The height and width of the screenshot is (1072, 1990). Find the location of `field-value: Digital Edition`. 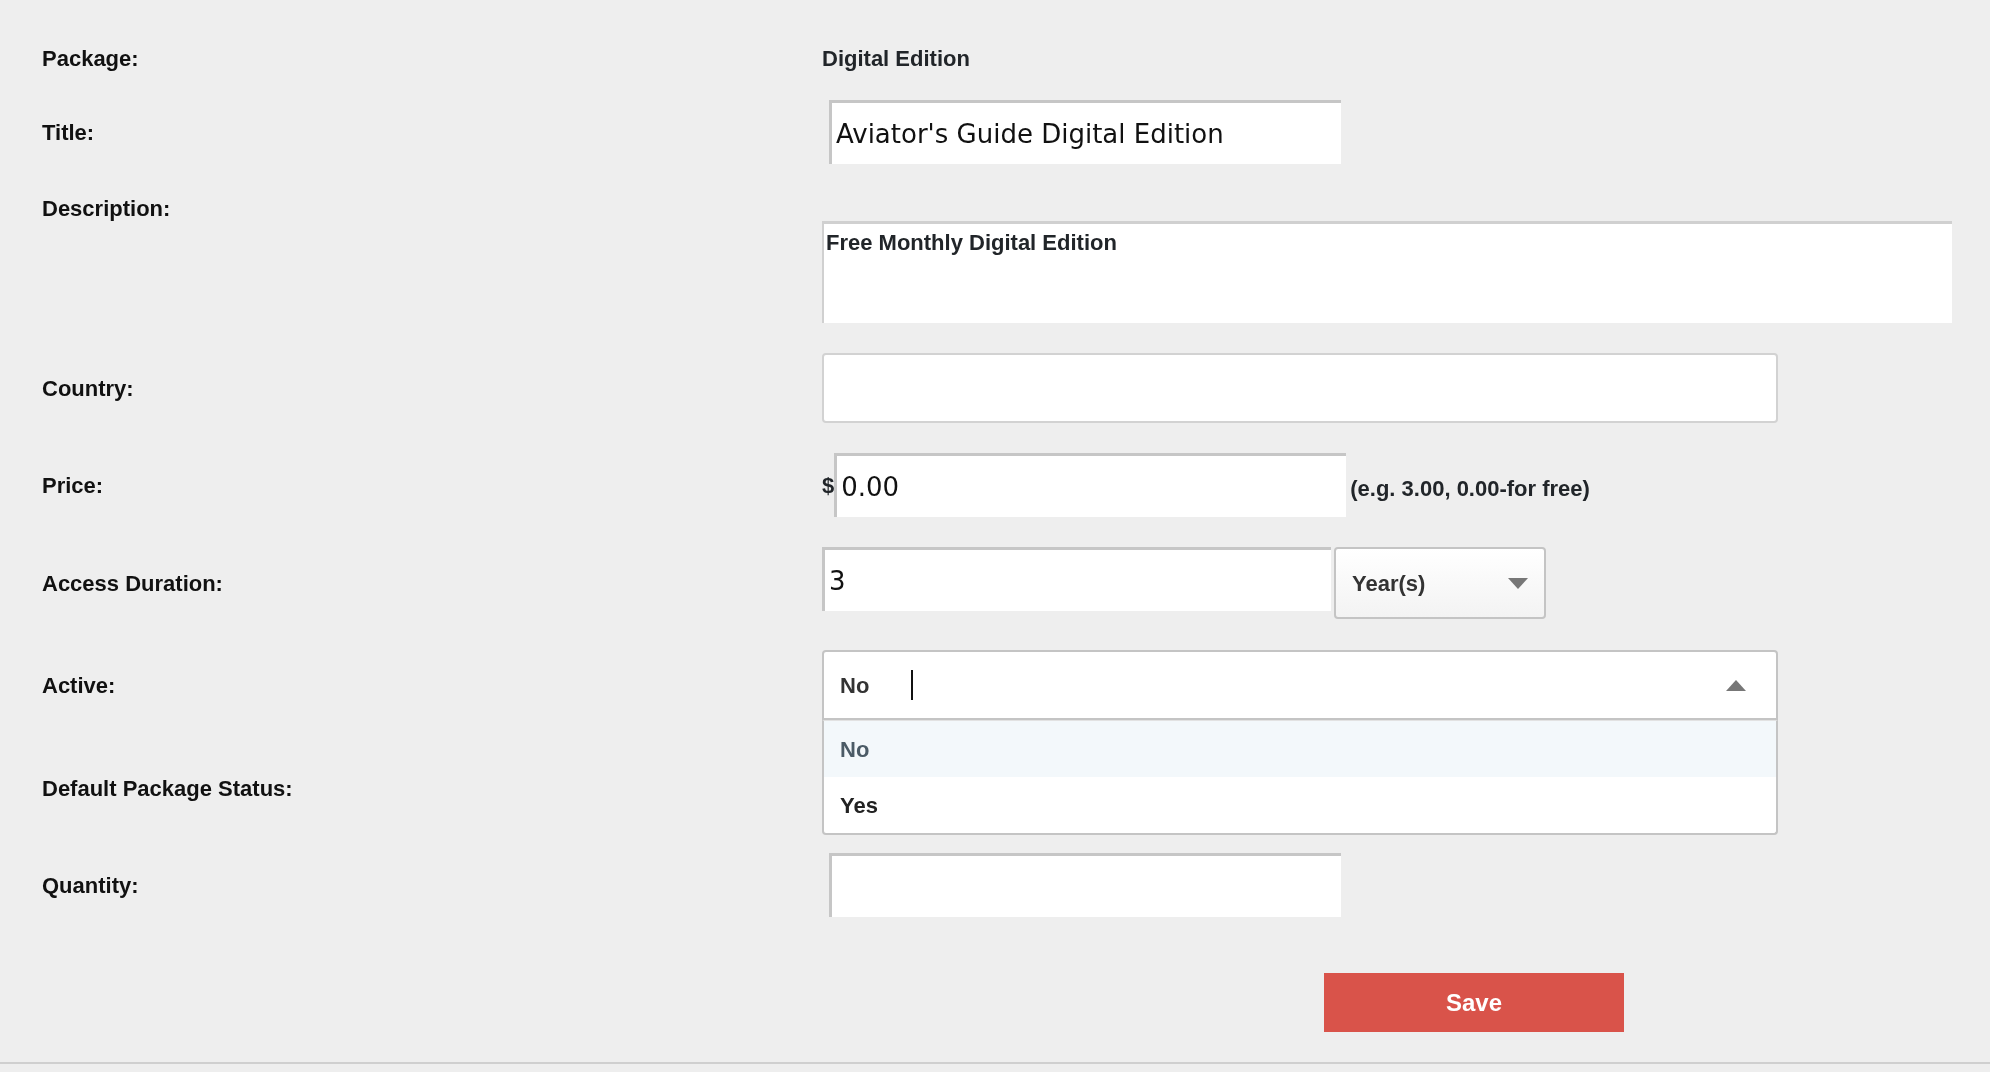

field-value: Digital Edition is located at coordinates (896, 58).